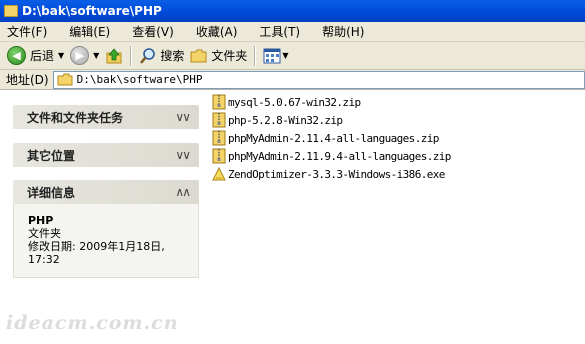 The width and height of the screenshot is (585, 344). What do you see at coordinates (139, 79) in the screenshot?
I see `address-value: D:\bak\software\PHP` at bounding box center [139, 79].